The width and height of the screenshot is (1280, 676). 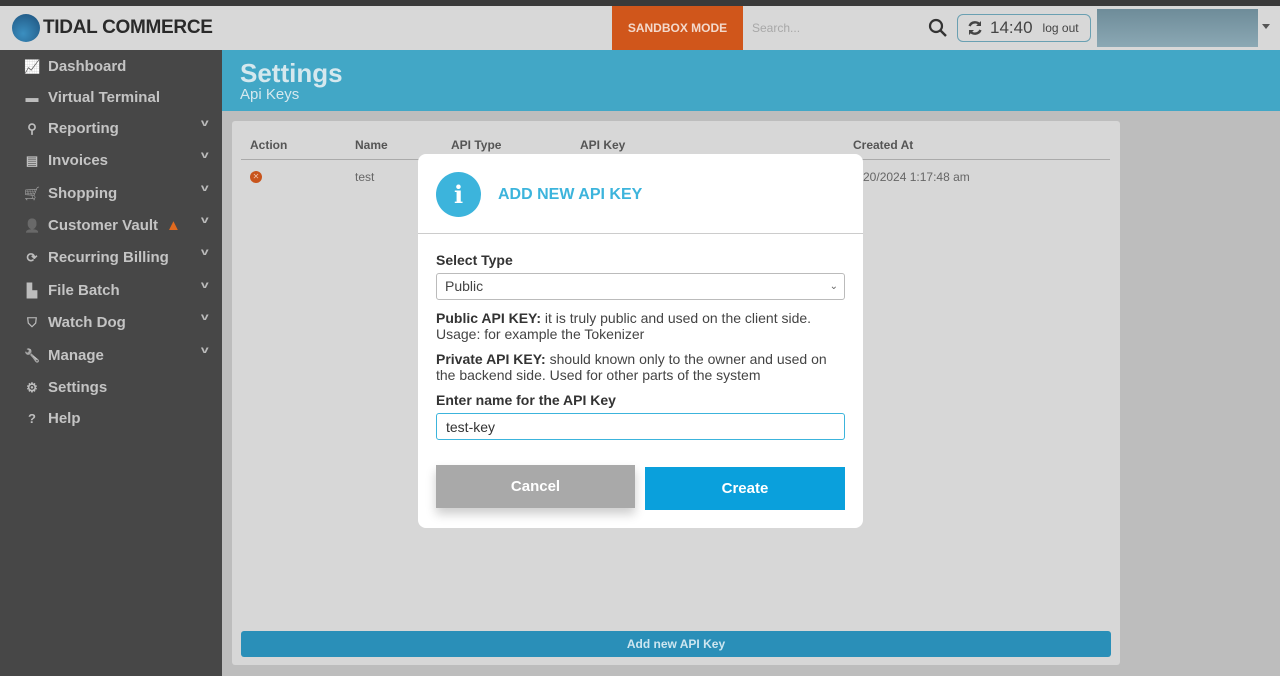 What do you see at coordinates (76, 355) in the screenshot?
I see `sidebar-item-label: Manage` at bounding box center [76, 355].